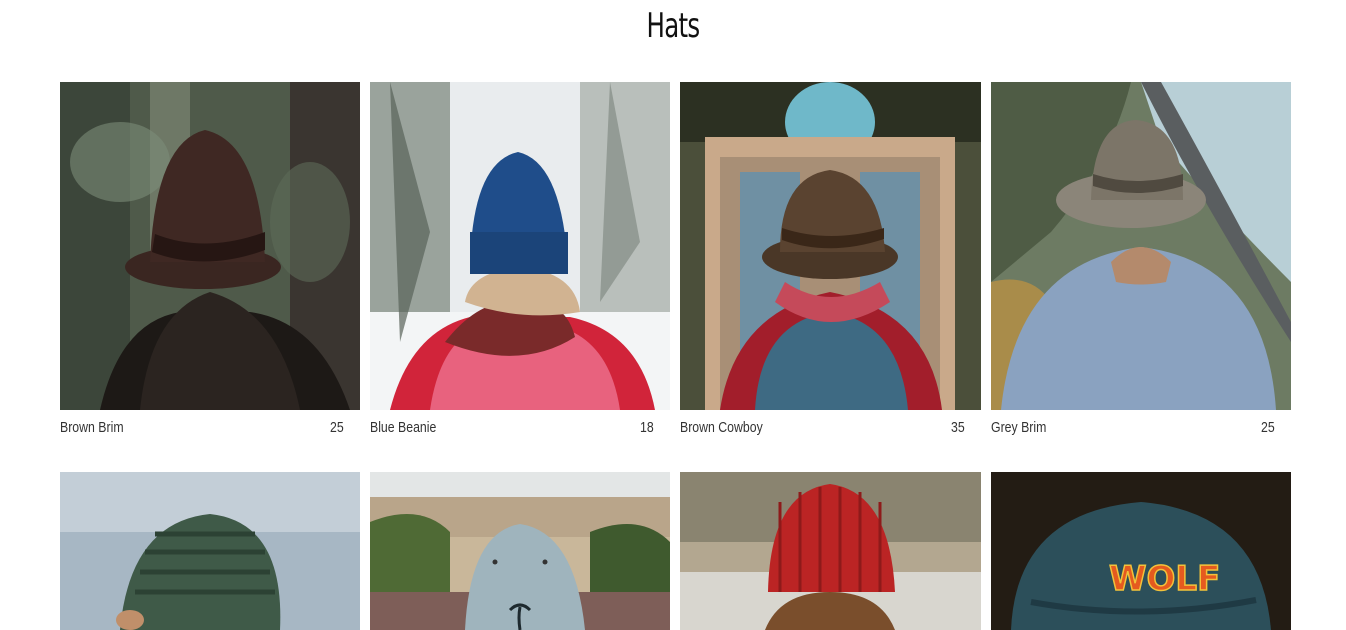  I want to click on product-name: Grey Brim, so click(1019, 427).